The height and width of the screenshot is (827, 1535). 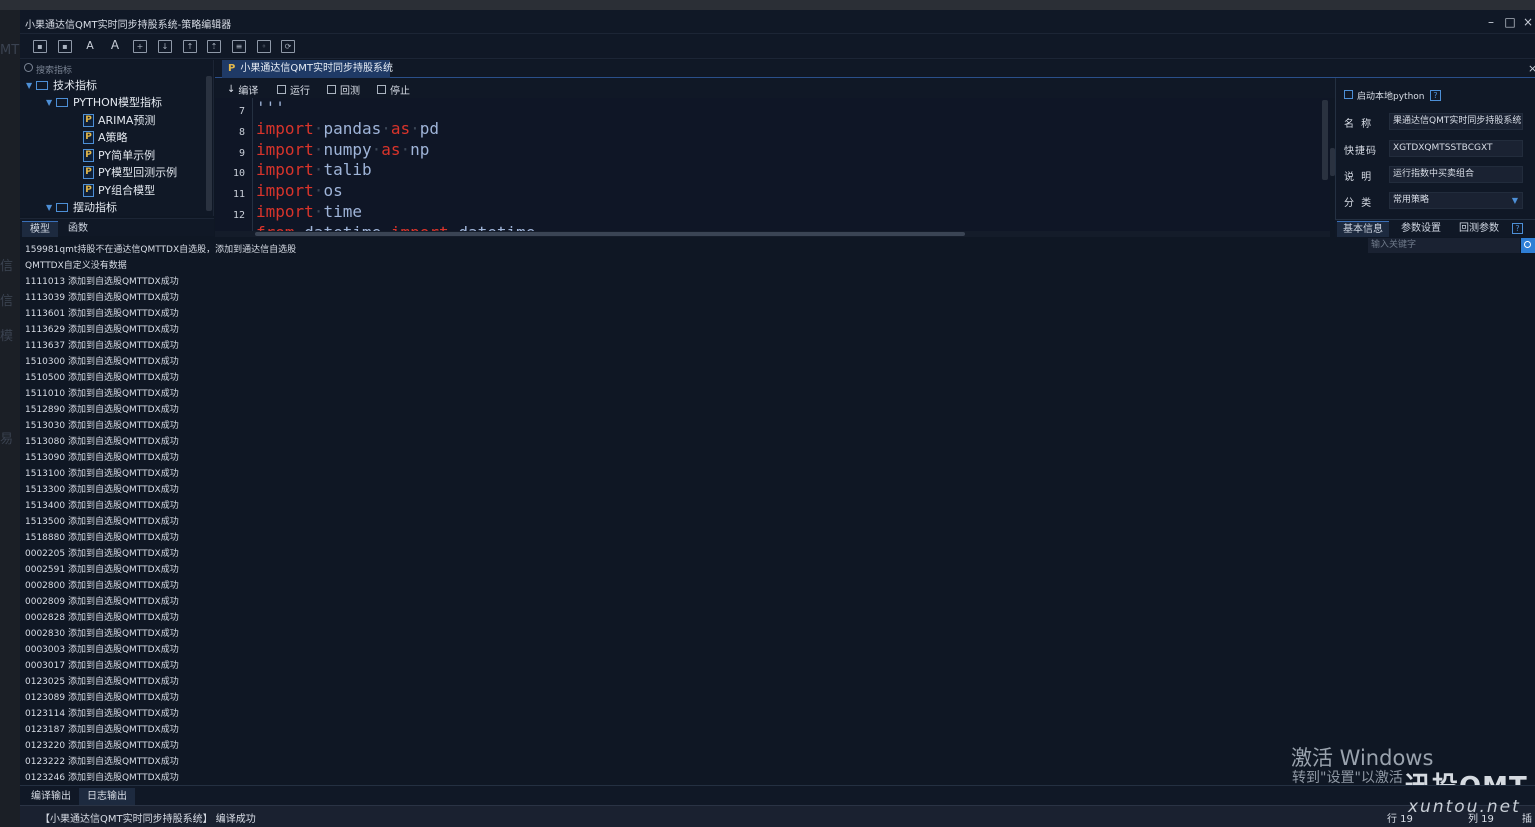 What do you see at coordinates (242, 89) in the screenshot?
I see `compile-button: ↓ 编译` at bounding box center [242, 89].